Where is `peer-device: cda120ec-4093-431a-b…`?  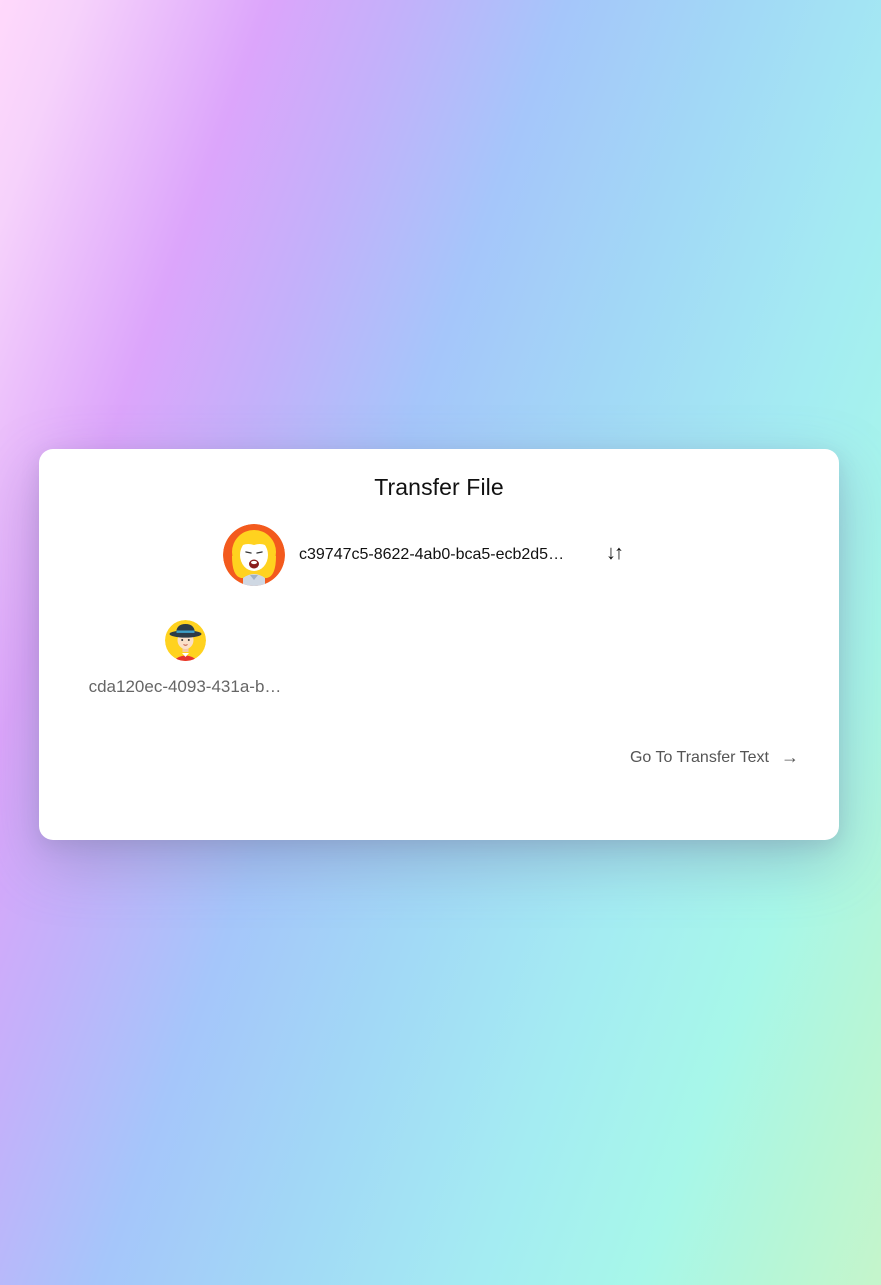
peer-device: cda120ec-4093-431a-b… is located at coordinates (185, 658).